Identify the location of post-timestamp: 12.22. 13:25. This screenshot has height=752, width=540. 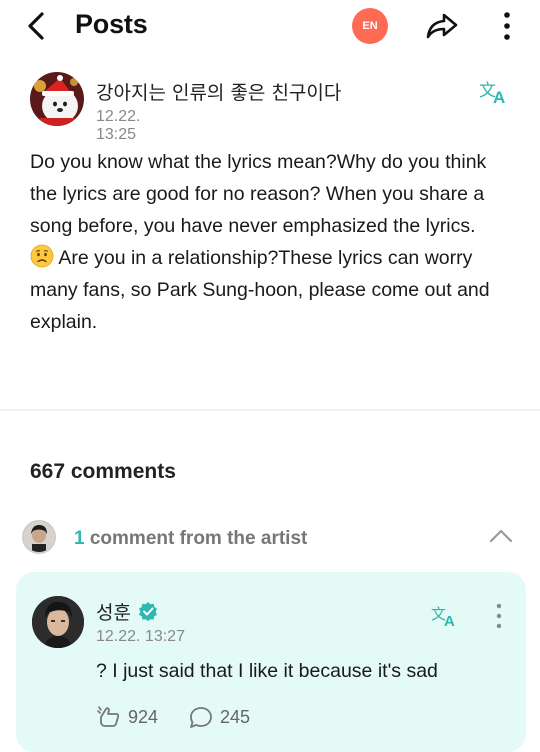
(118, 125).